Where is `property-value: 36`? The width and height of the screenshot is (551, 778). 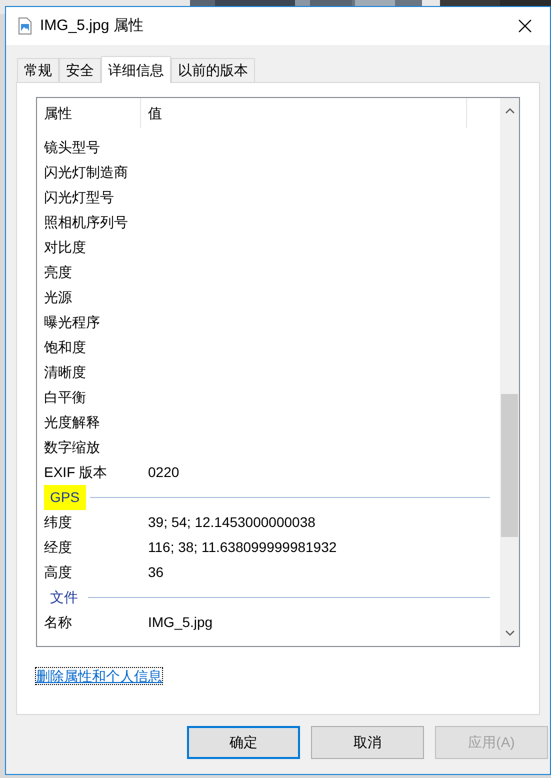 property-value: 36 is located at coordinates (155, 572).